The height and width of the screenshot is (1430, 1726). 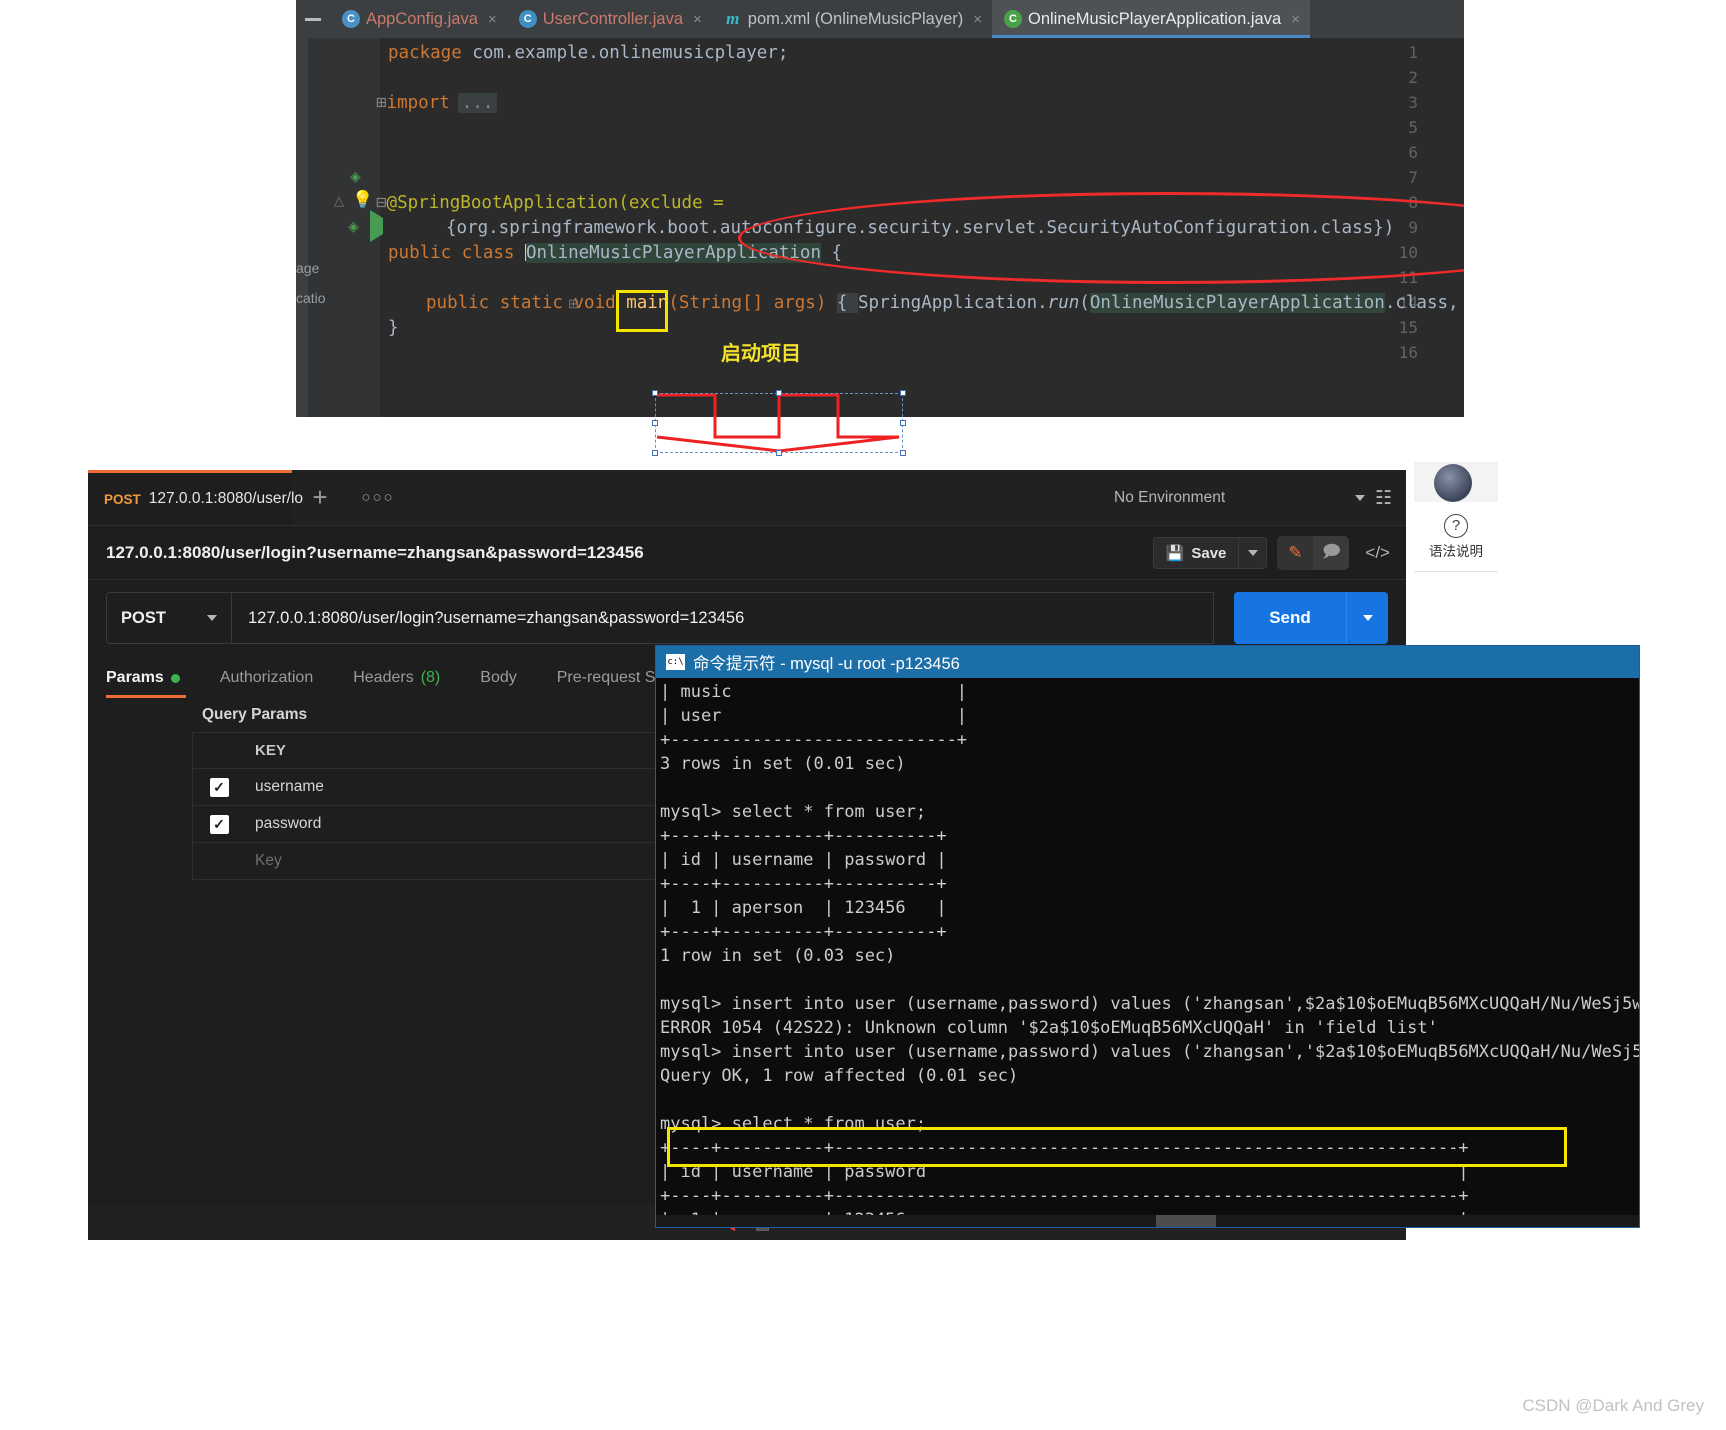 I want to click on tab-body: Body, so click(x=498, y=678).